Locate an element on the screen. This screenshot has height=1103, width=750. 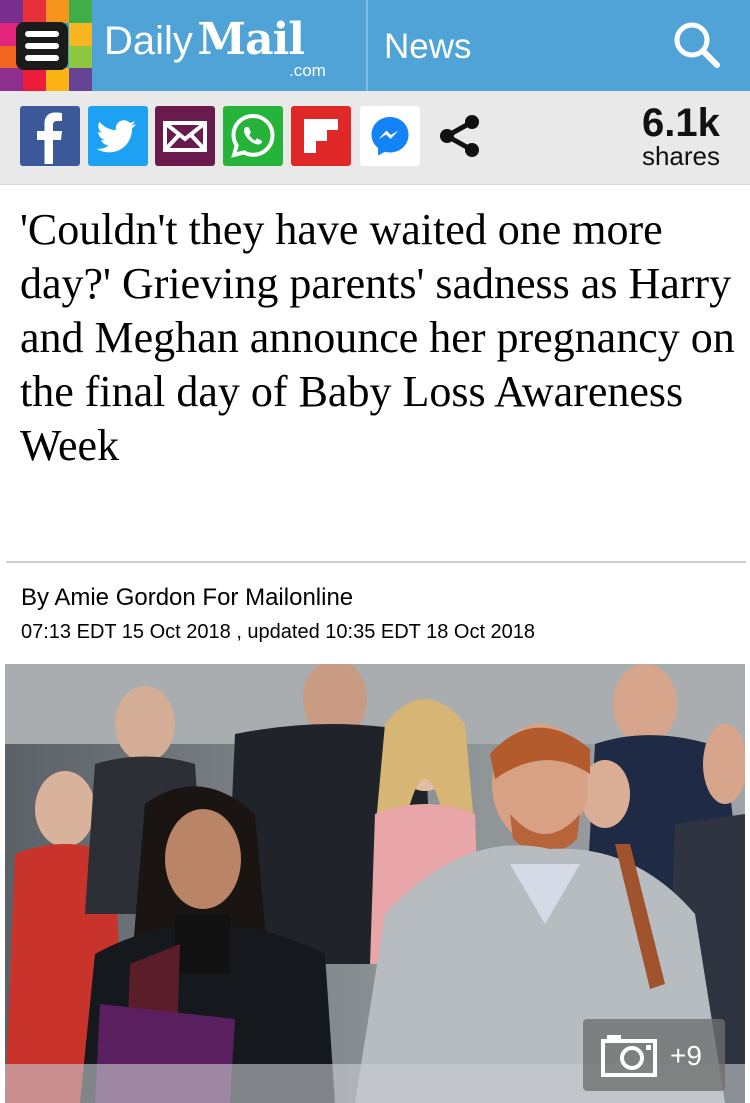
flipboard-icon is located at coordinates (321, 136).